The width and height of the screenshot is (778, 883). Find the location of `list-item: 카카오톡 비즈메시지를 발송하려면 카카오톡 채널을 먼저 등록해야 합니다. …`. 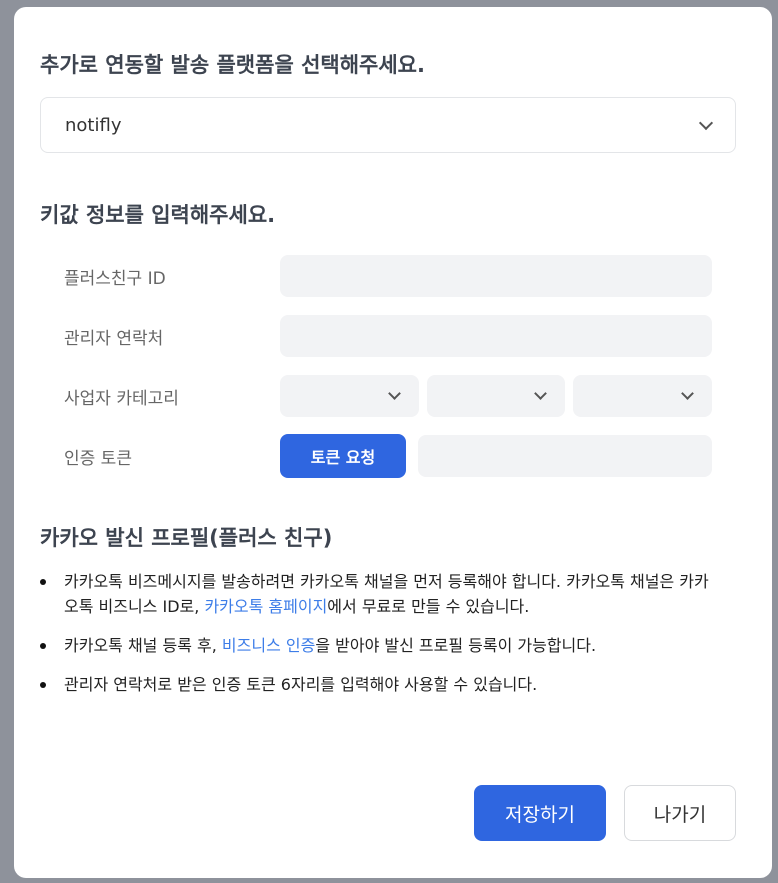

list-item: 카카오톡 비즈메시지를 발송하려면 카카오톡 채널을 먼저 등록해야 합니다. … is located at coordinates (380, 594).